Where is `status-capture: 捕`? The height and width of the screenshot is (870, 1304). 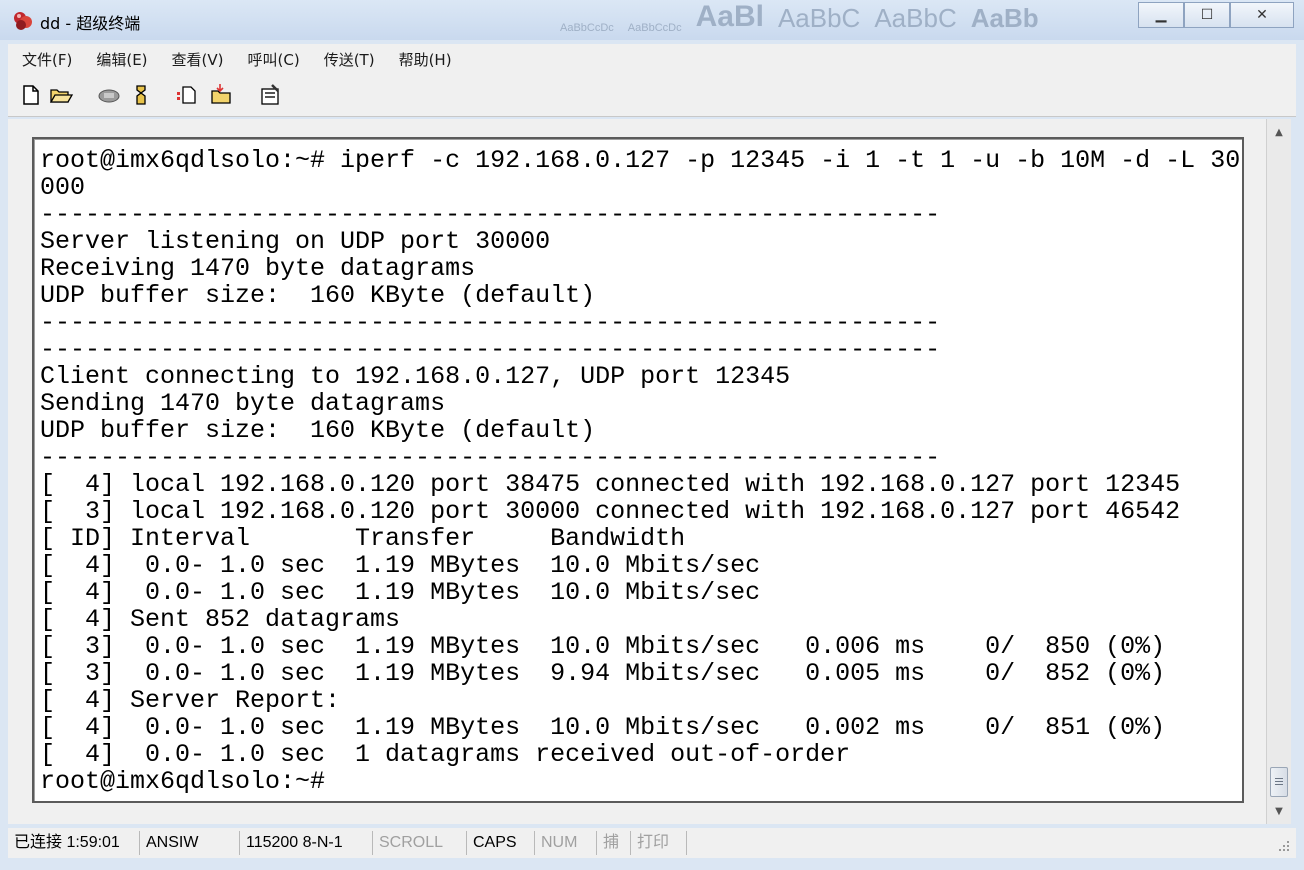 status-capture: 捕 is located at coordinates (614, 843).